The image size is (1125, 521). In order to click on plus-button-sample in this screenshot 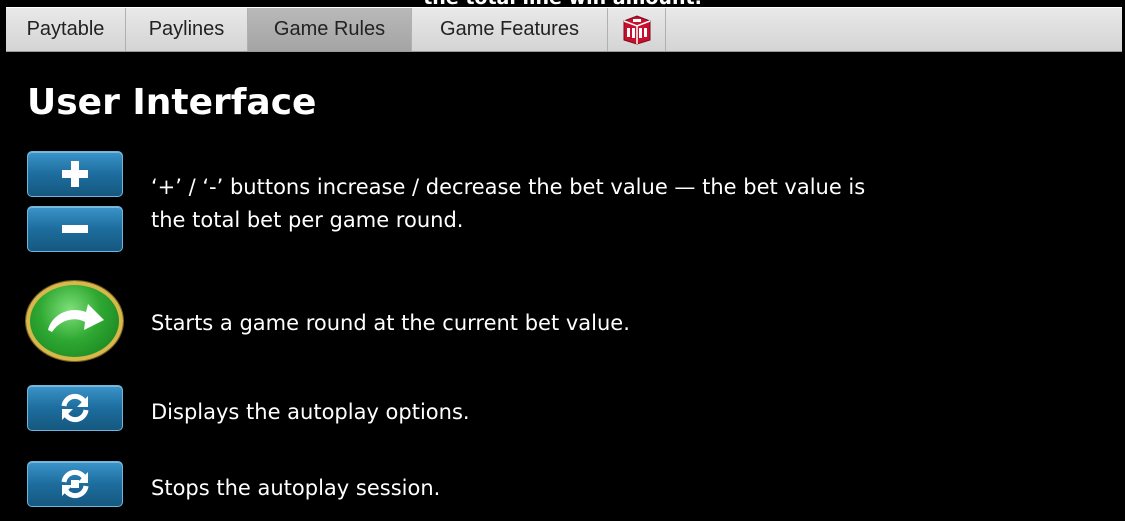, I will do `click(75, 174)`.